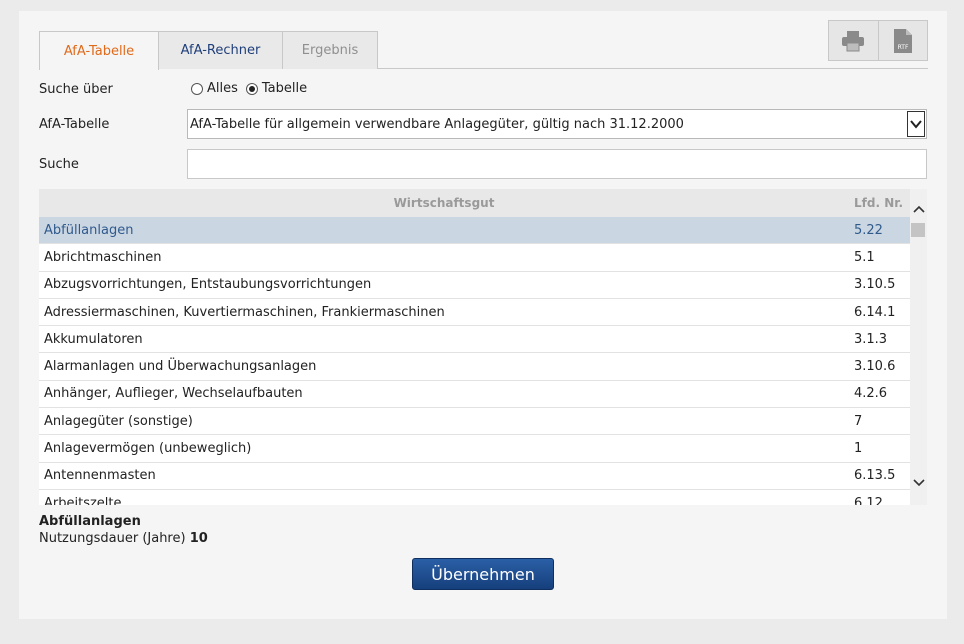  I want to click on afa-table-label: AfA-Tabelle, so click(74, 124).